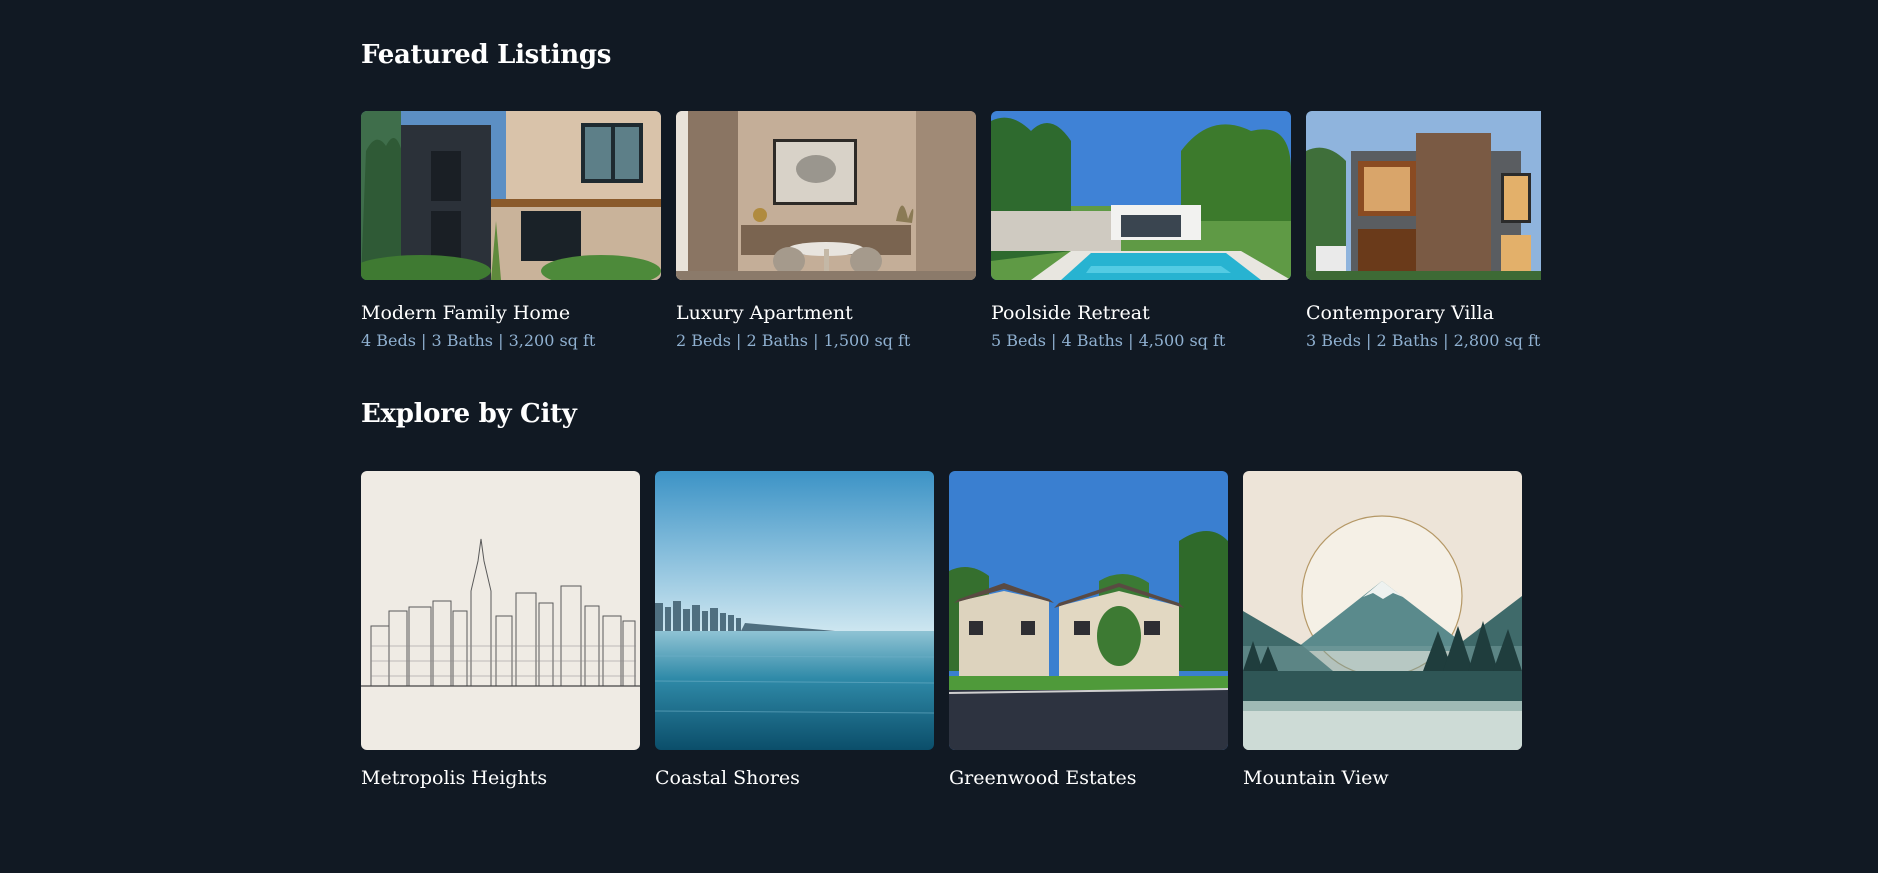 The image size is (1878, 873). I want to click on city-title: Coastal Shores, so click(727, 778).